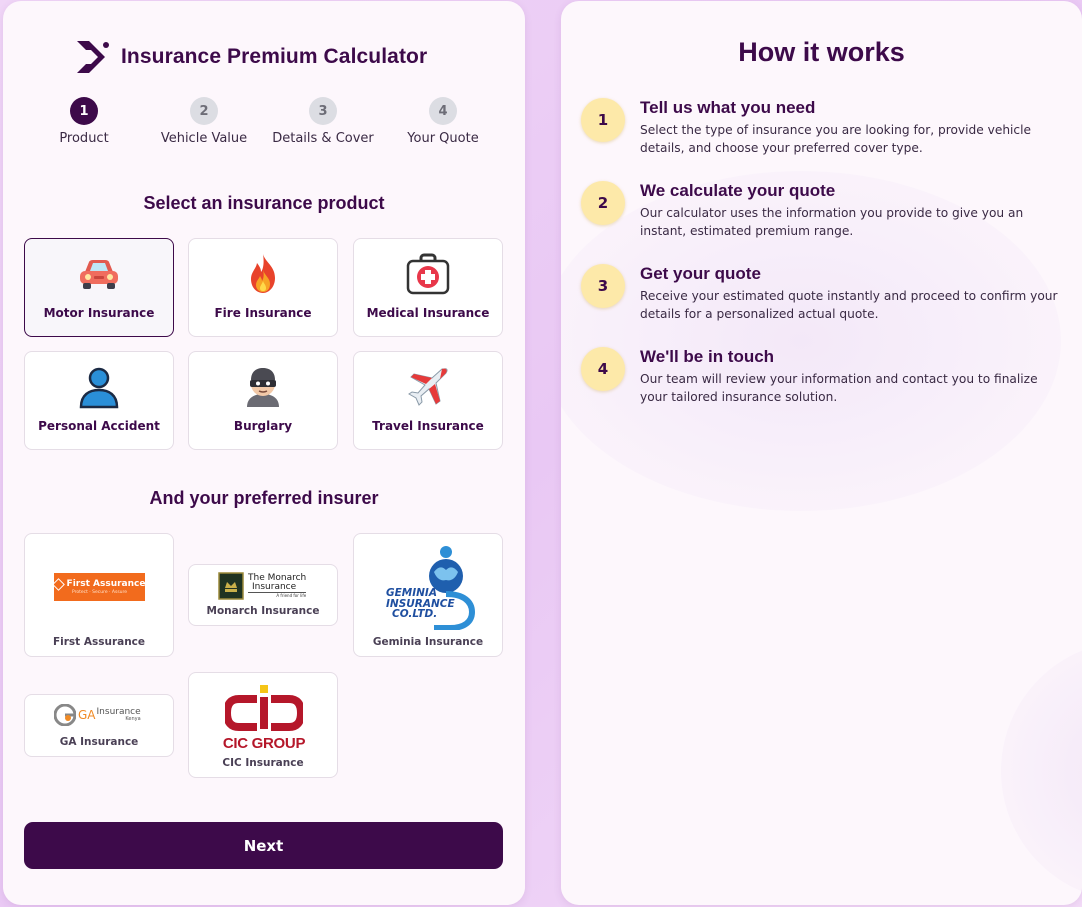  Describe the element at coordinates (99, 388) in the screenshot. I see `person-icon` at that location.